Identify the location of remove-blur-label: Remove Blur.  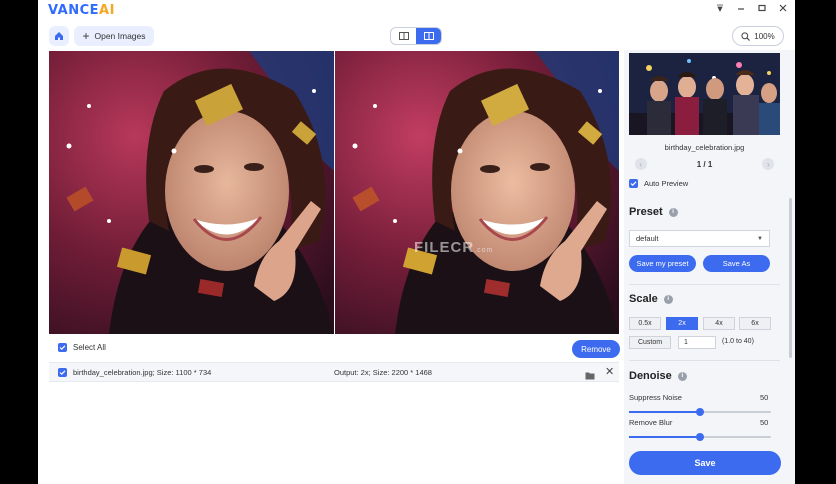
(651, 422).